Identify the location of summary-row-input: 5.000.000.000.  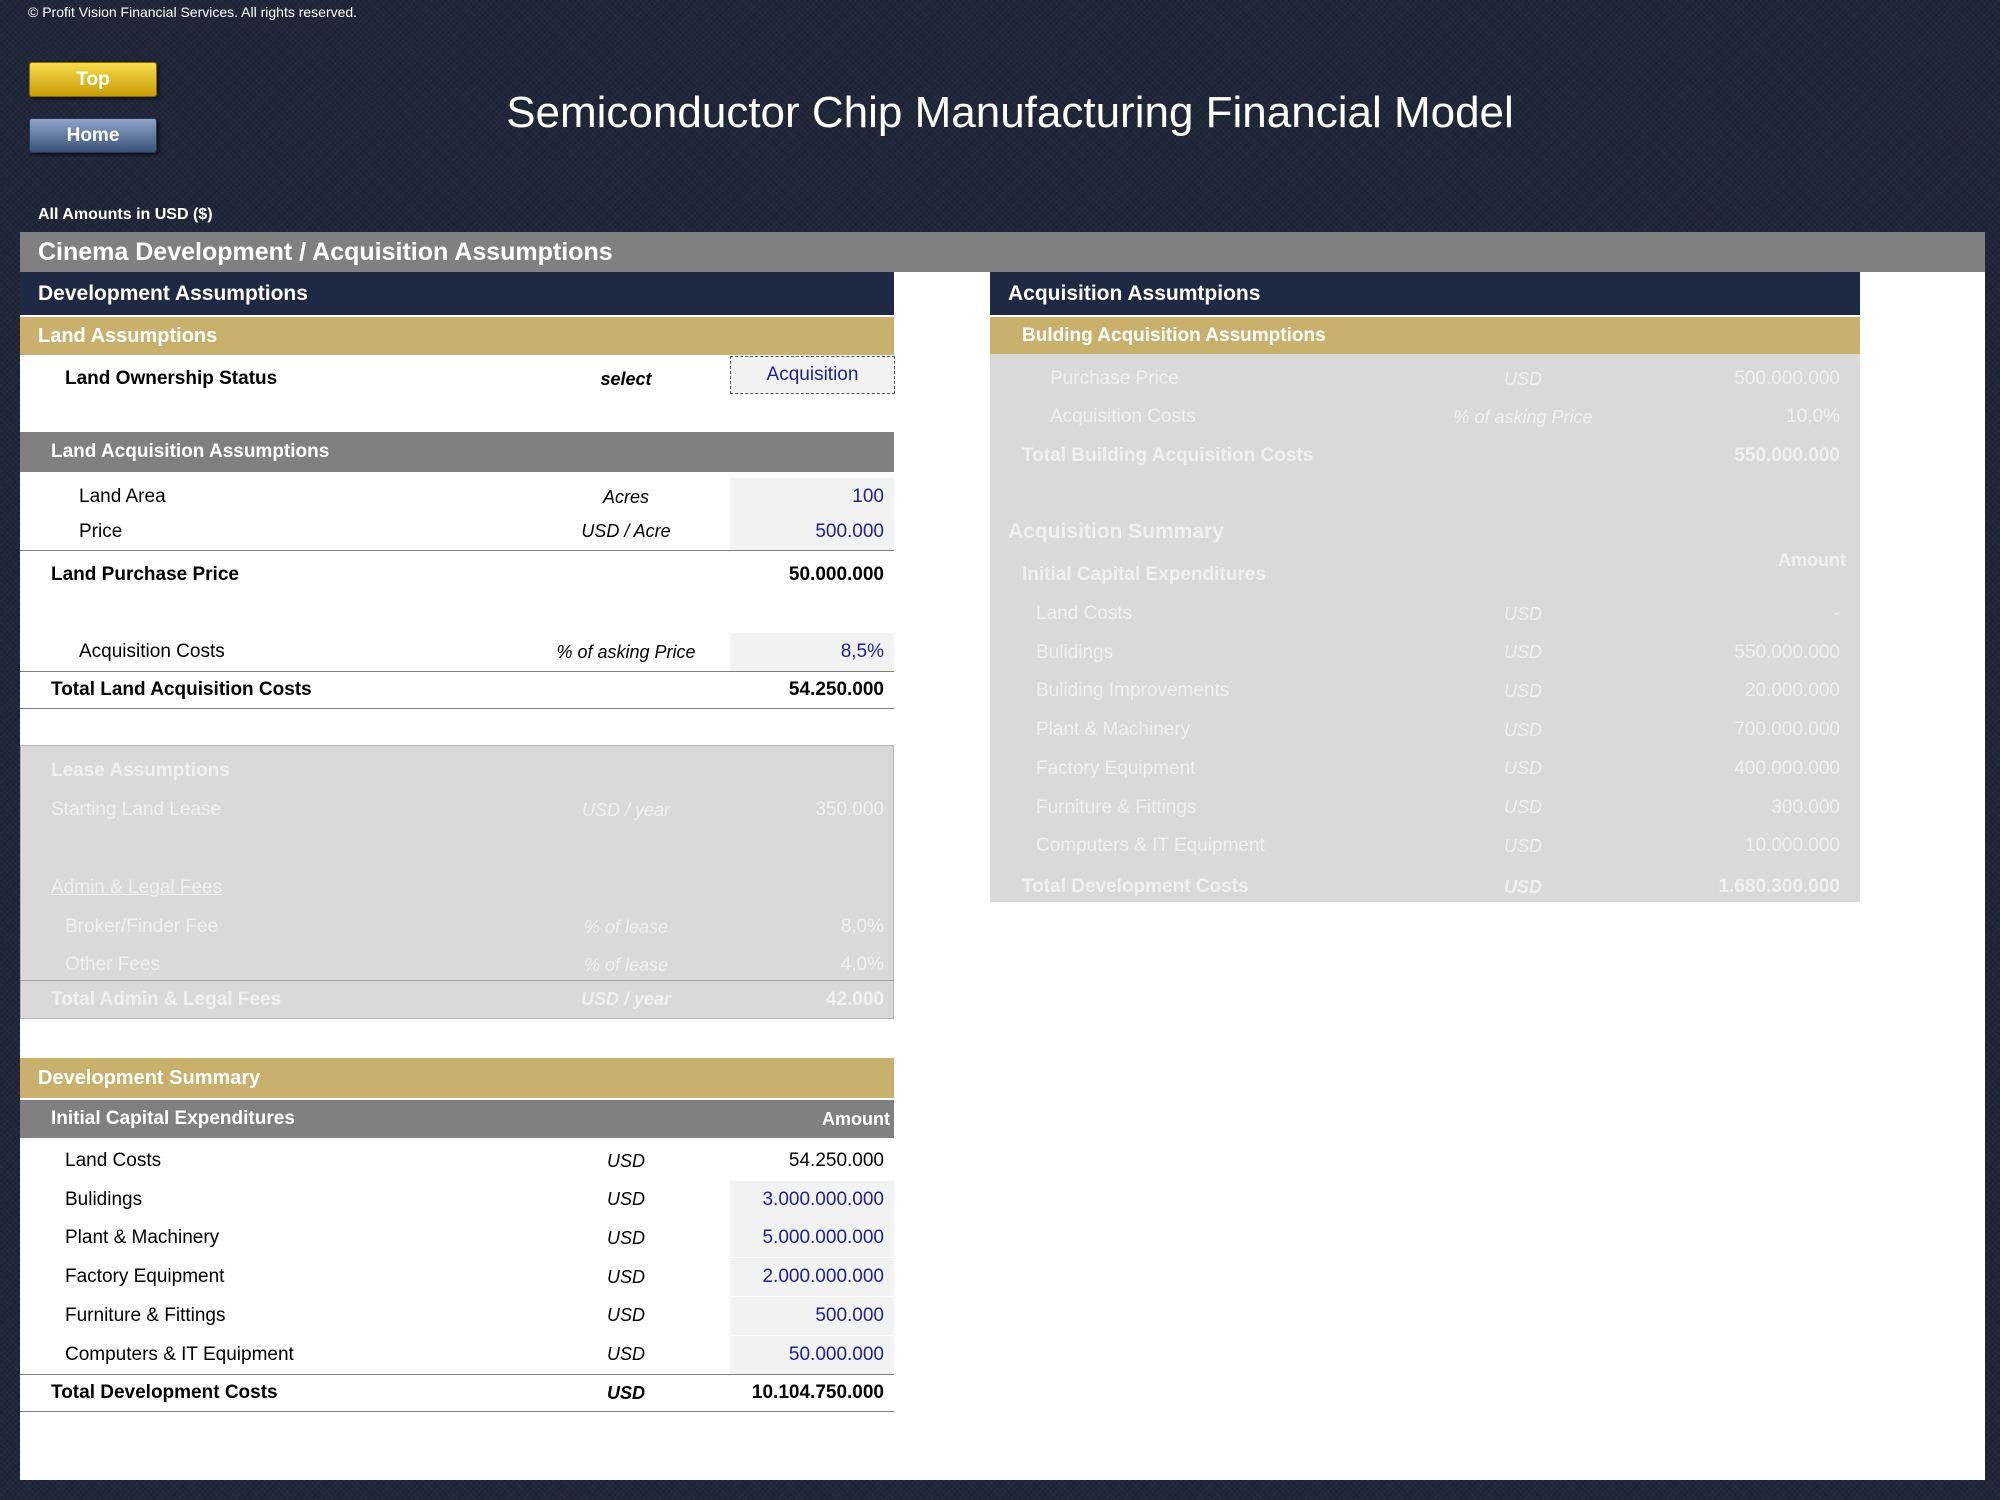
(812, 1238).